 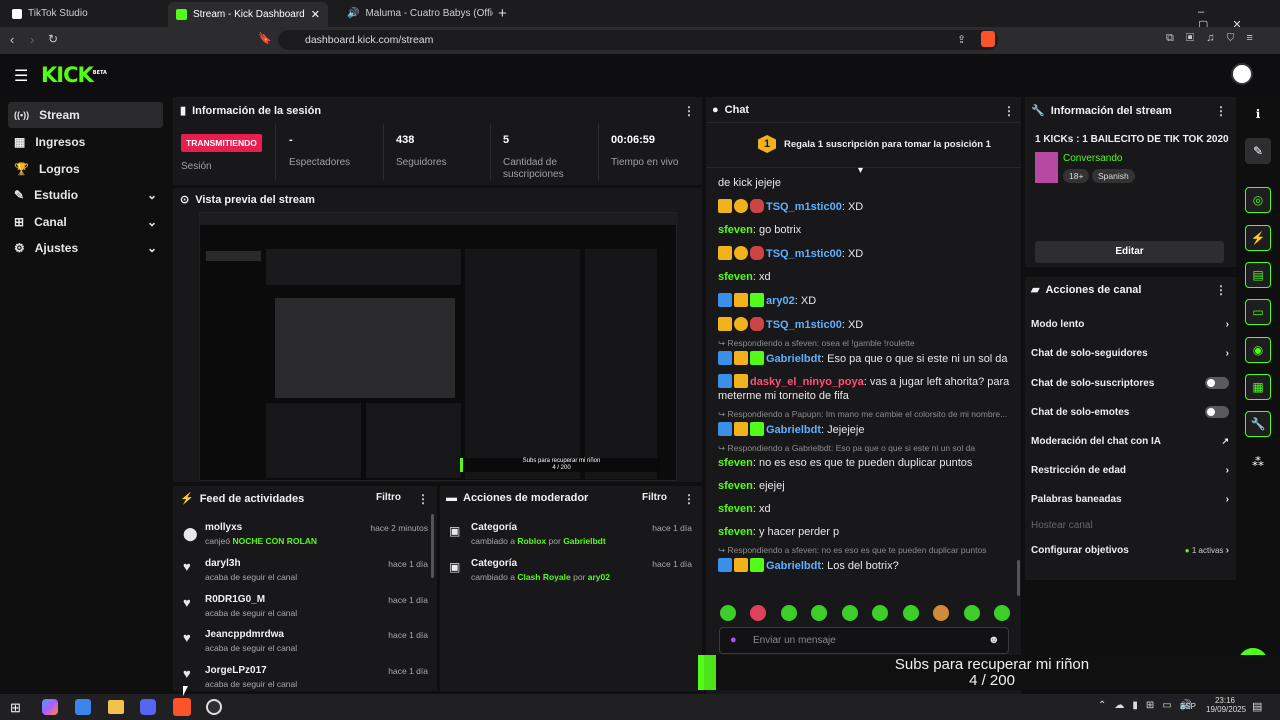 What do you see at coordinates (265, 38) in the screenshot?
I see `bookmark-icon: 🔖` at bounding box center [265, 38].